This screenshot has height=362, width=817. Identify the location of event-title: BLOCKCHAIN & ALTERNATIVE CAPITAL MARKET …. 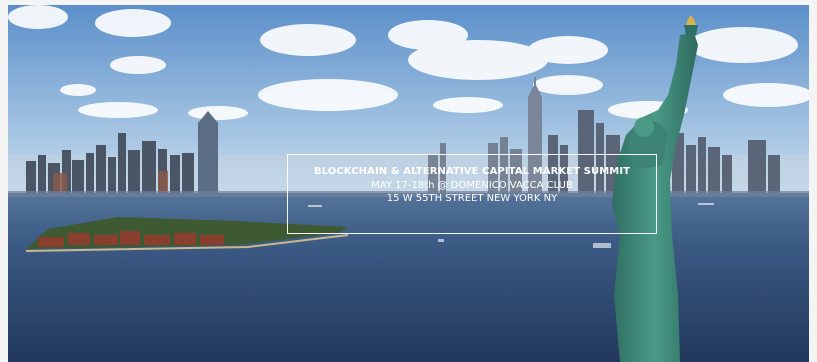
(472, 171).